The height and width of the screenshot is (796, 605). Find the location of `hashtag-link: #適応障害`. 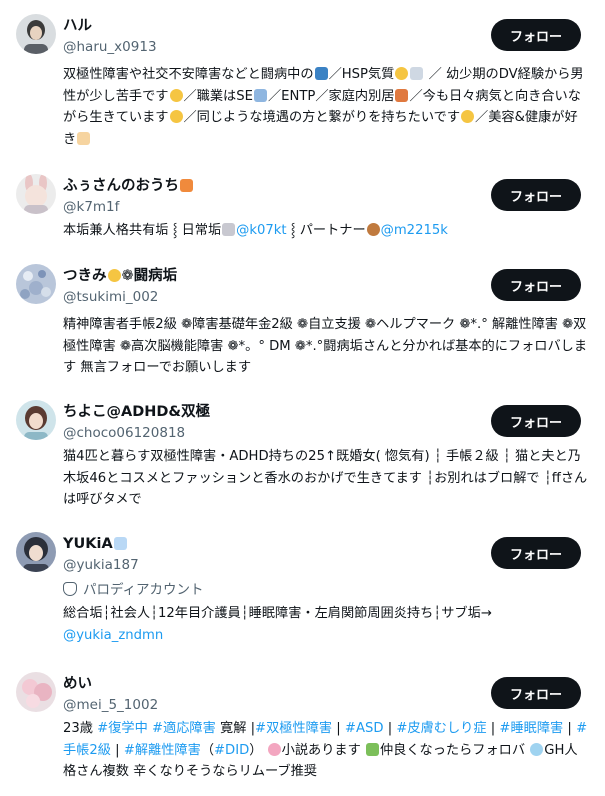

hashtag-link: #適応障害 is located at coordinates (184, 728).